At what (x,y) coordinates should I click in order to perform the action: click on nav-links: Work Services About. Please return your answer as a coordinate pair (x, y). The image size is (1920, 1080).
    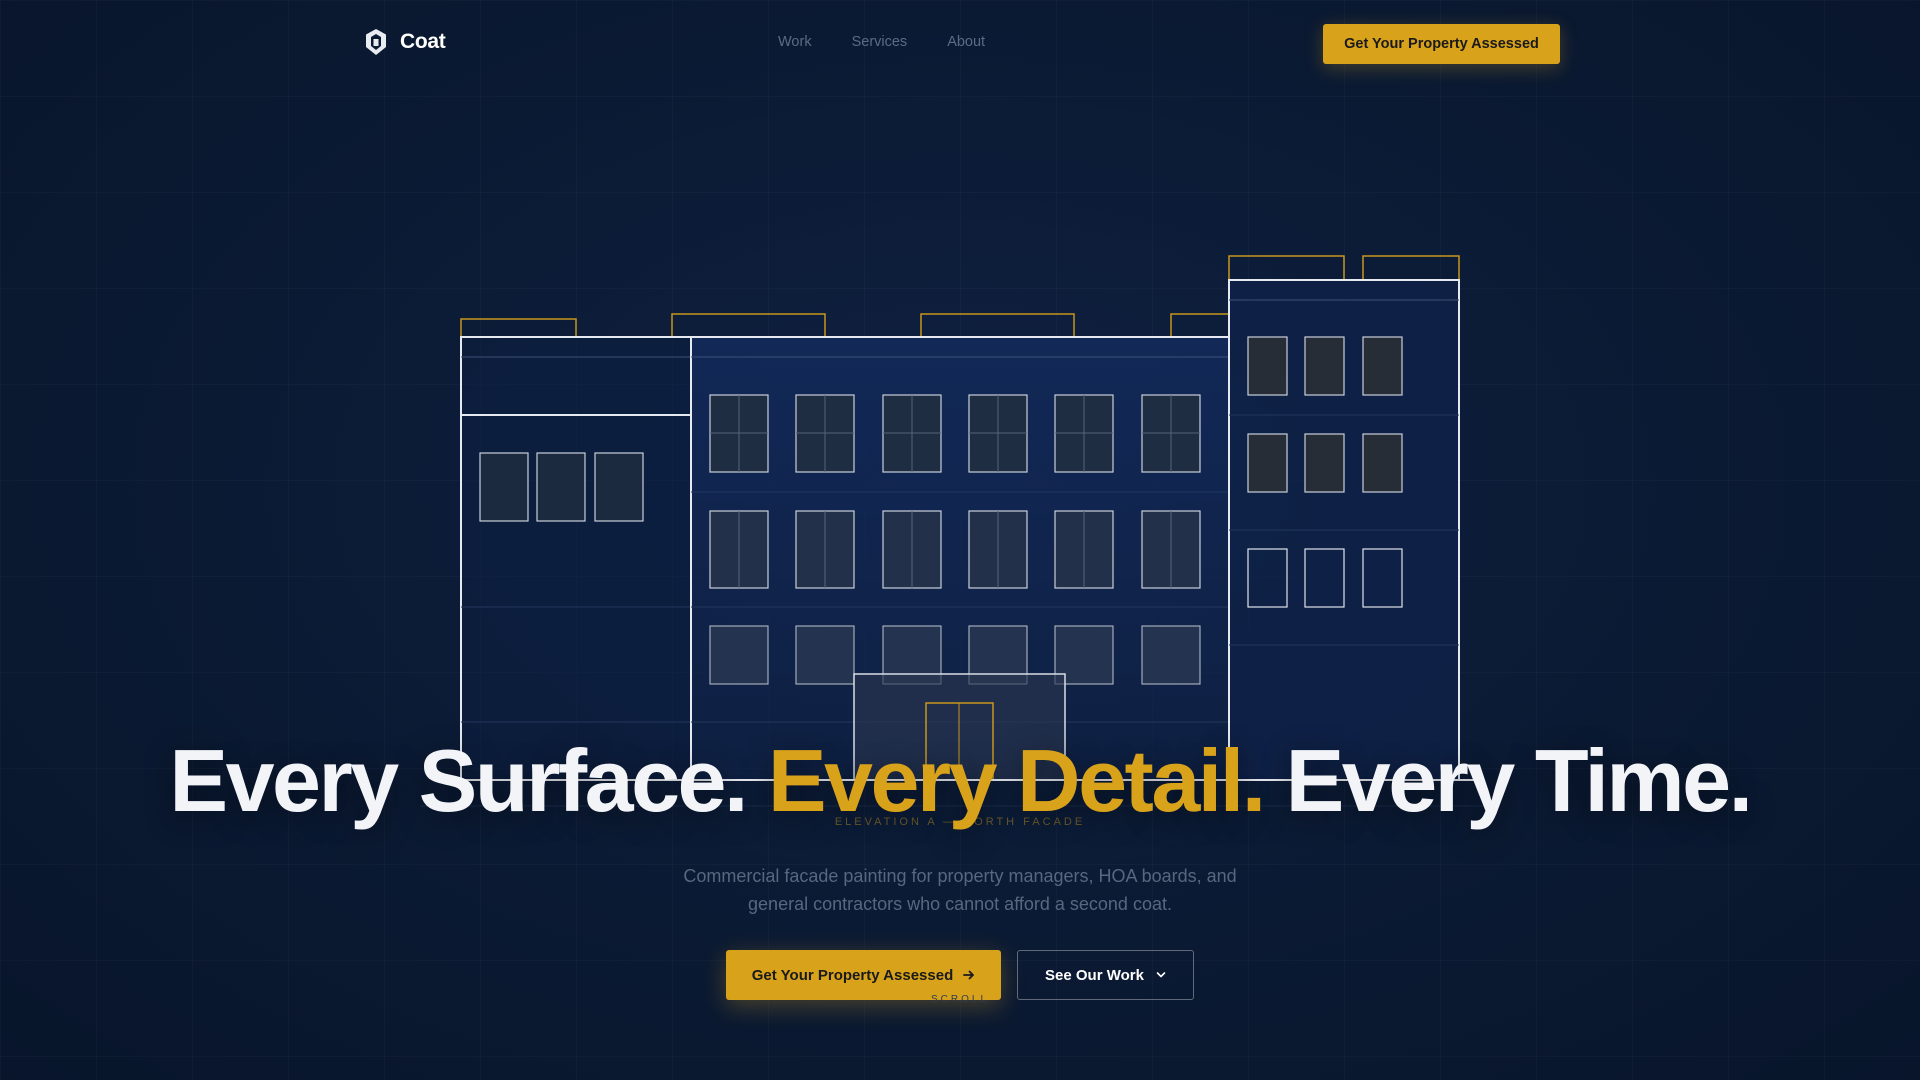
    Looking at the image, I should click on (881, 42).